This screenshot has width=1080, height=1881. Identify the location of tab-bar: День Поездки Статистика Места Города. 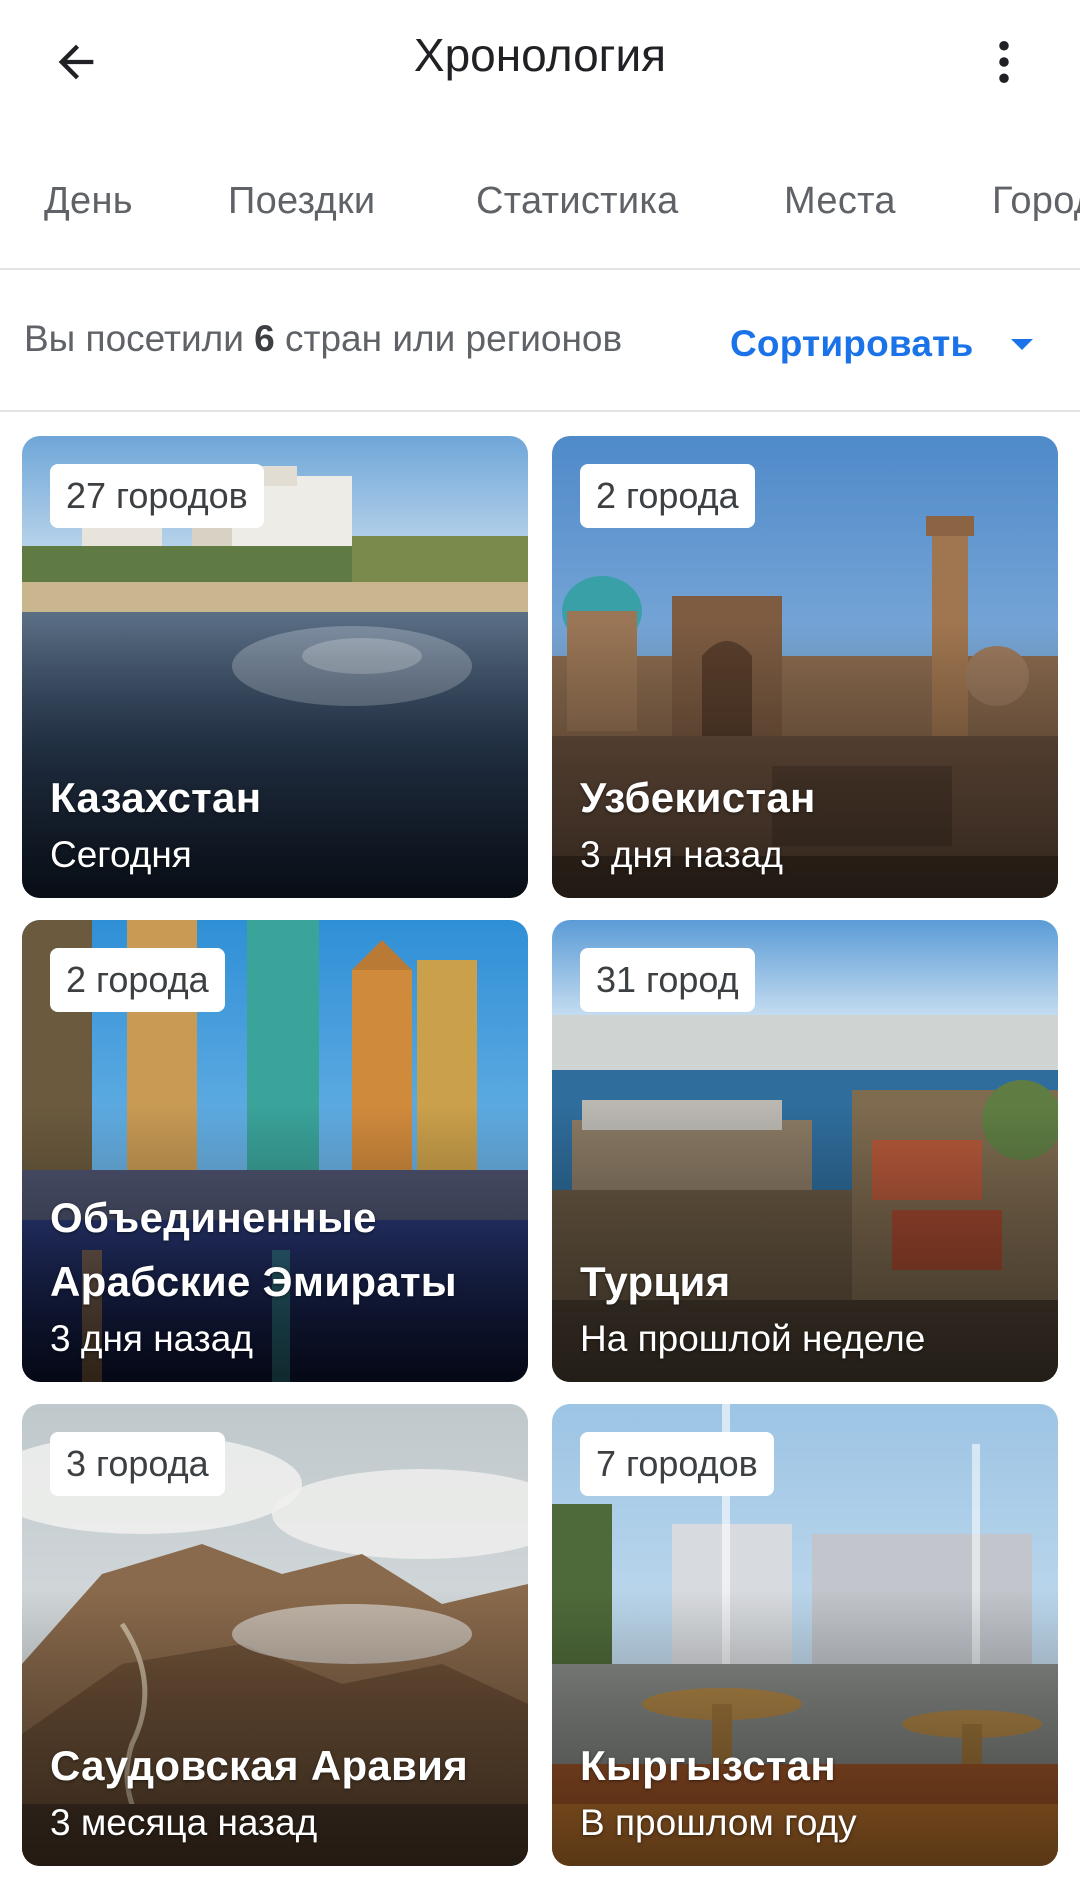
(540, 205).